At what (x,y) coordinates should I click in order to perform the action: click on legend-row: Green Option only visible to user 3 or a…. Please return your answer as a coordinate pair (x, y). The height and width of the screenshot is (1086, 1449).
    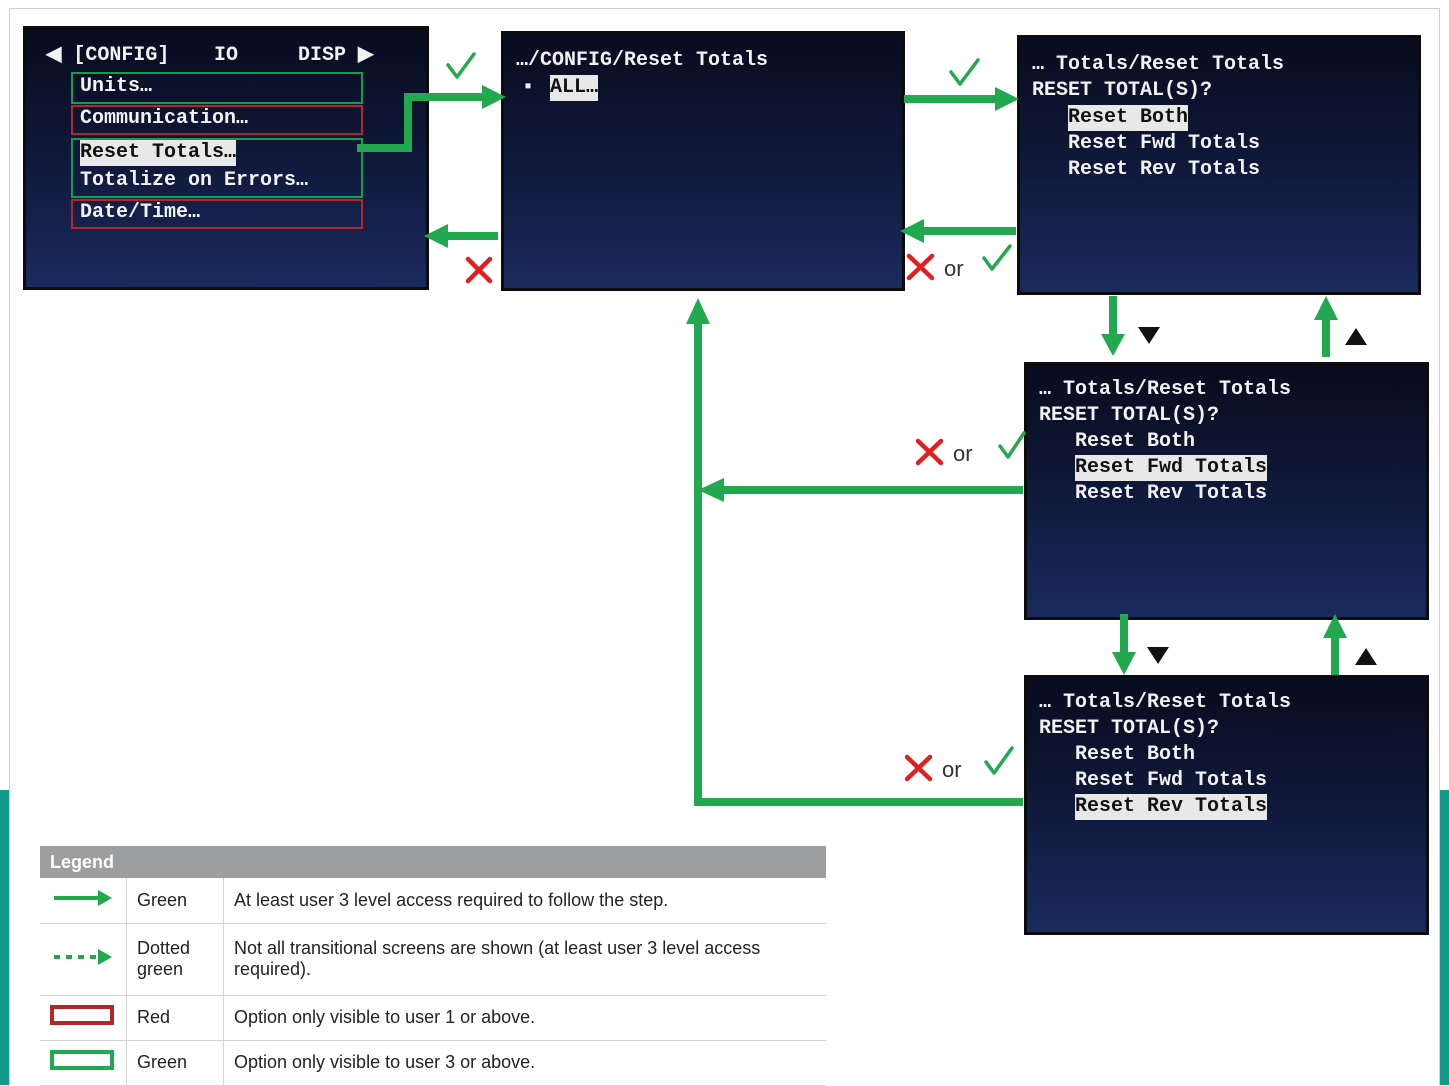
    Looking at the image, I should click on (433, 1063).